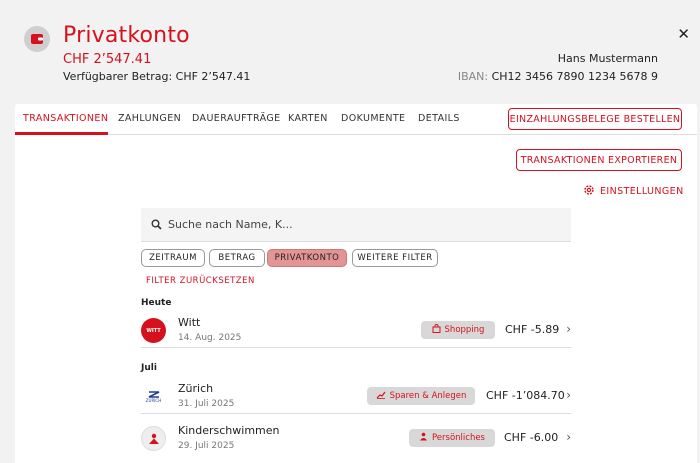  What do you see at coordinates (37, 39) in the screenshot?
I see `account-wallet-icon` at bounding box center [37, 39].